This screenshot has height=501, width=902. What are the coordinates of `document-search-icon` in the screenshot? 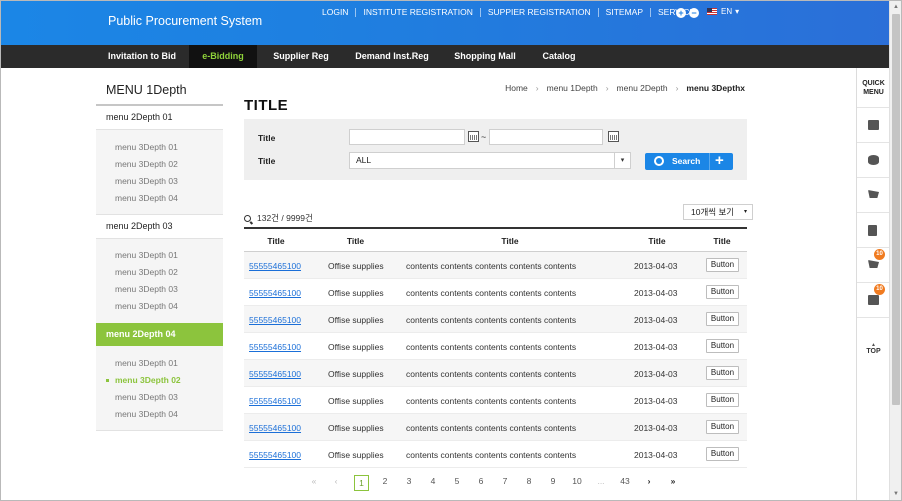 It's located at (872, 230).